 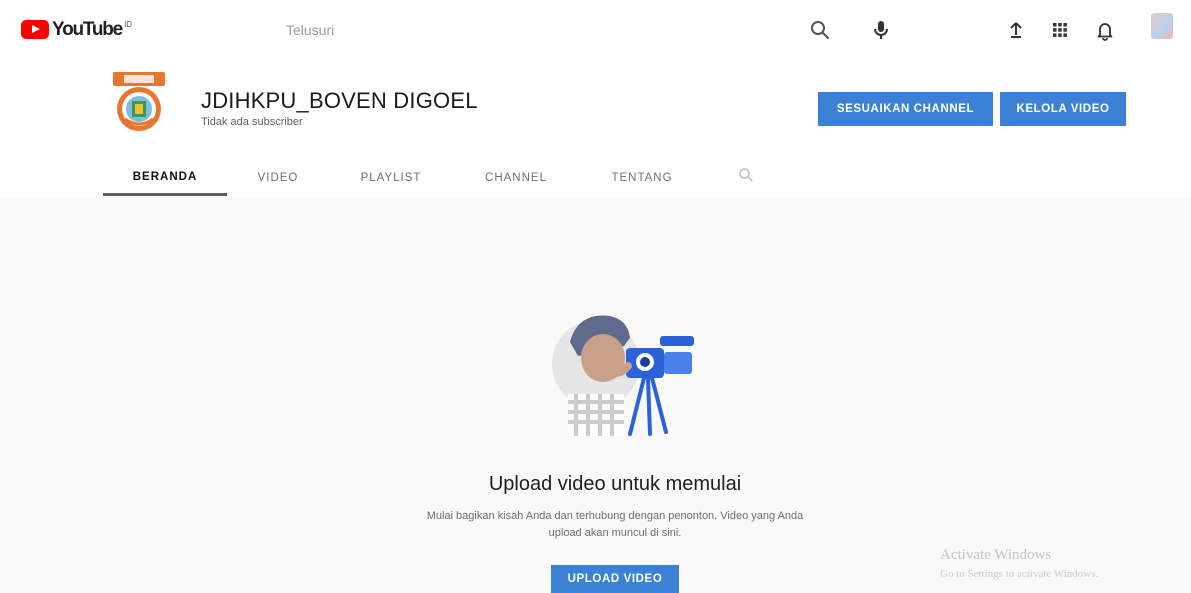 I want to click on youtube-play-icon, so click(x=35, y=29).